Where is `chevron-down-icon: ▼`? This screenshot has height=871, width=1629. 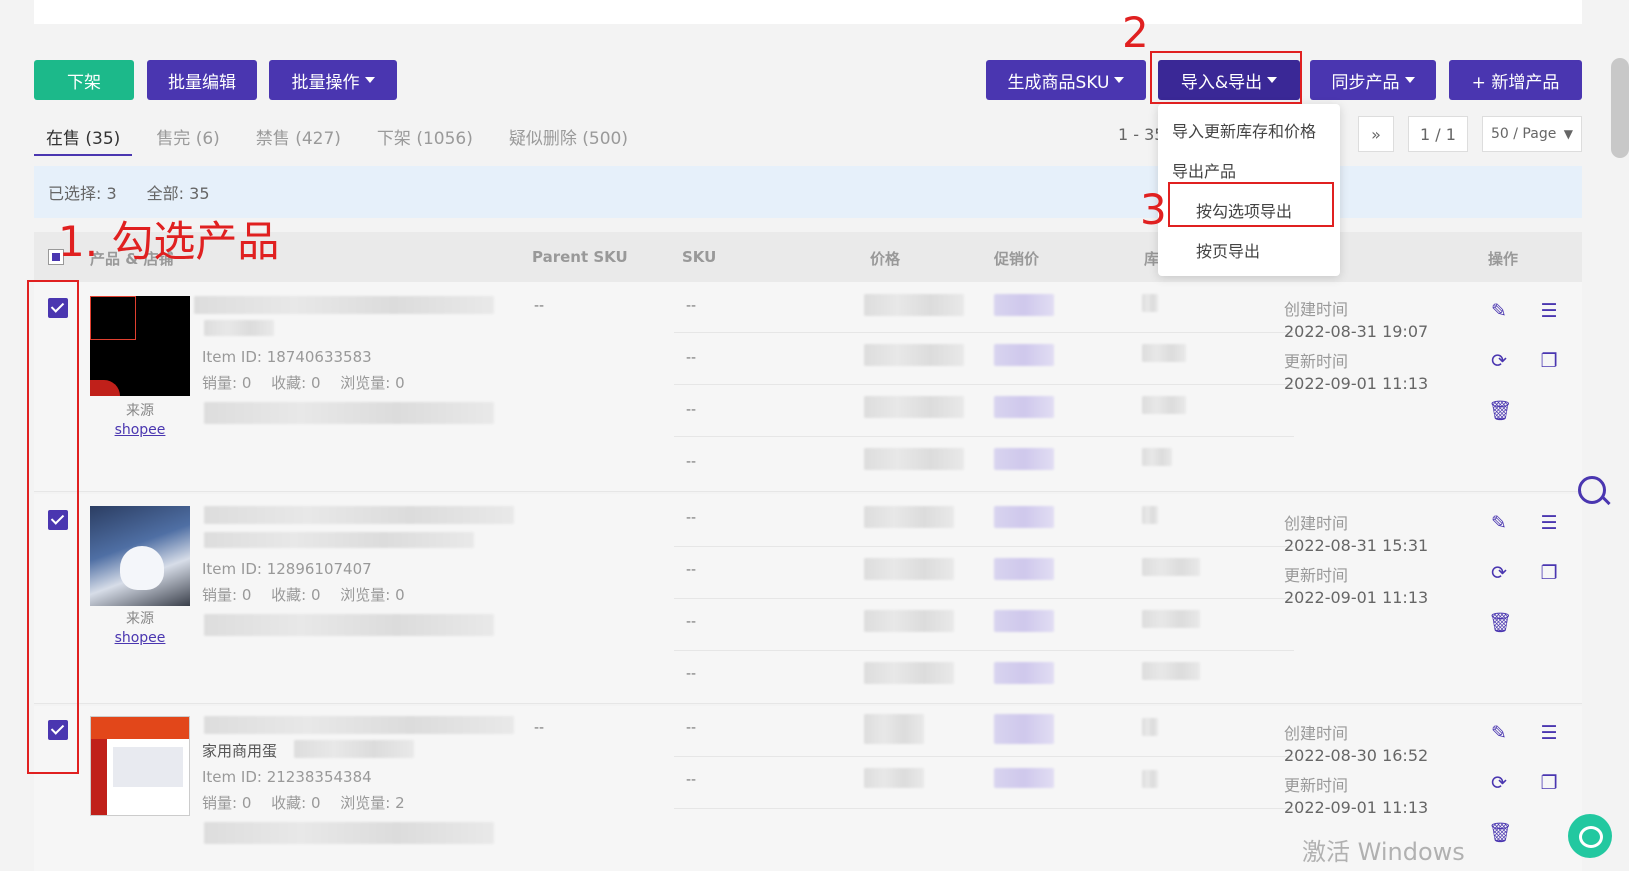
chevron-down-icon: ▼ is located at coordinates (1568, 134).